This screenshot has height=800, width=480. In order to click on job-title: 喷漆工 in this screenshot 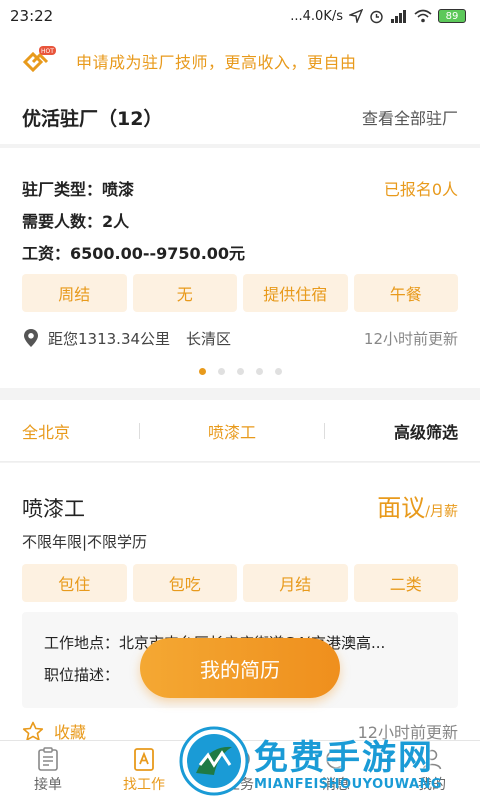, I will do `click(53, 509)`.